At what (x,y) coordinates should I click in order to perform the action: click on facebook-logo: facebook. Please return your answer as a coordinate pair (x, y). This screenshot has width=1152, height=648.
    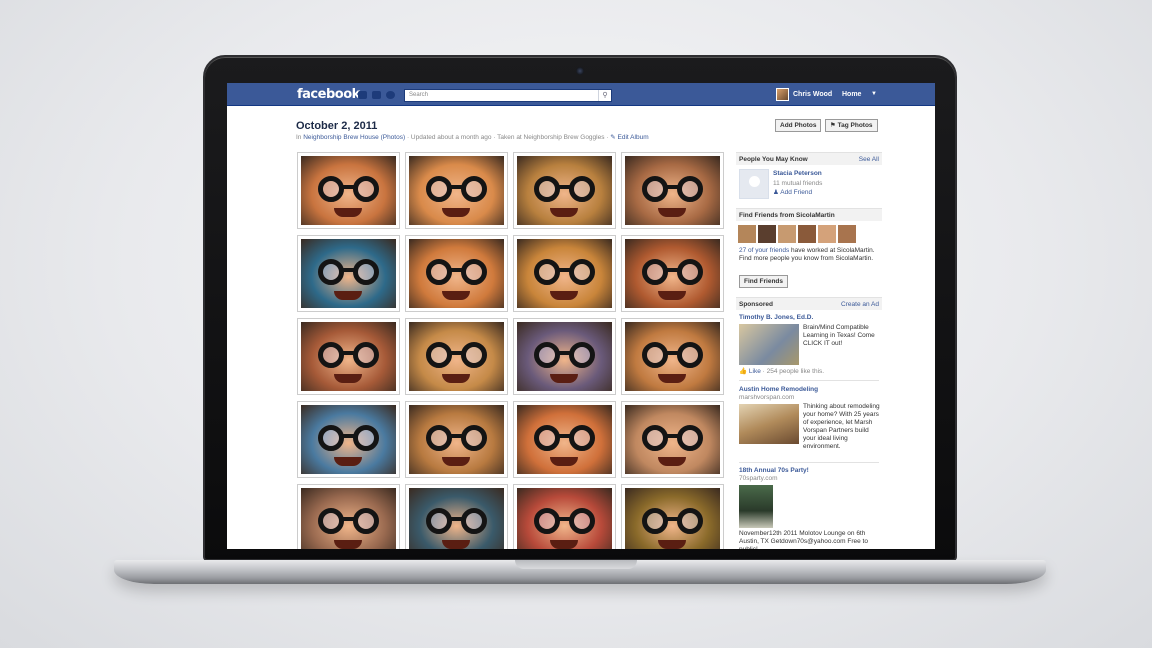
    Looking at the image, I should click on (328, 94).